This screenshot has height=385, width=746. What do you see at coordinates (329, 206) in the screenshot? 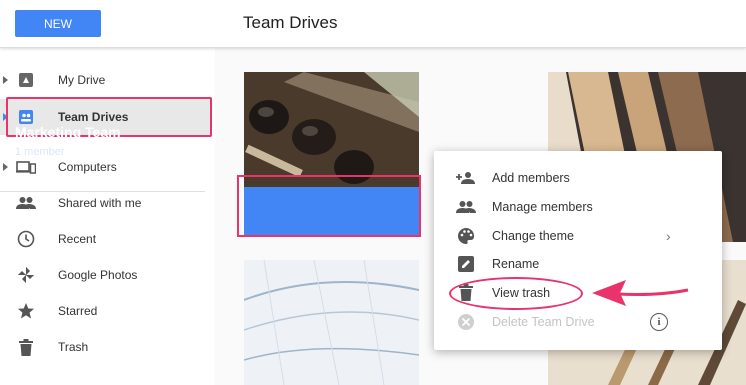
I see `annotation-highlight-box` at bounding box center [329, 206].